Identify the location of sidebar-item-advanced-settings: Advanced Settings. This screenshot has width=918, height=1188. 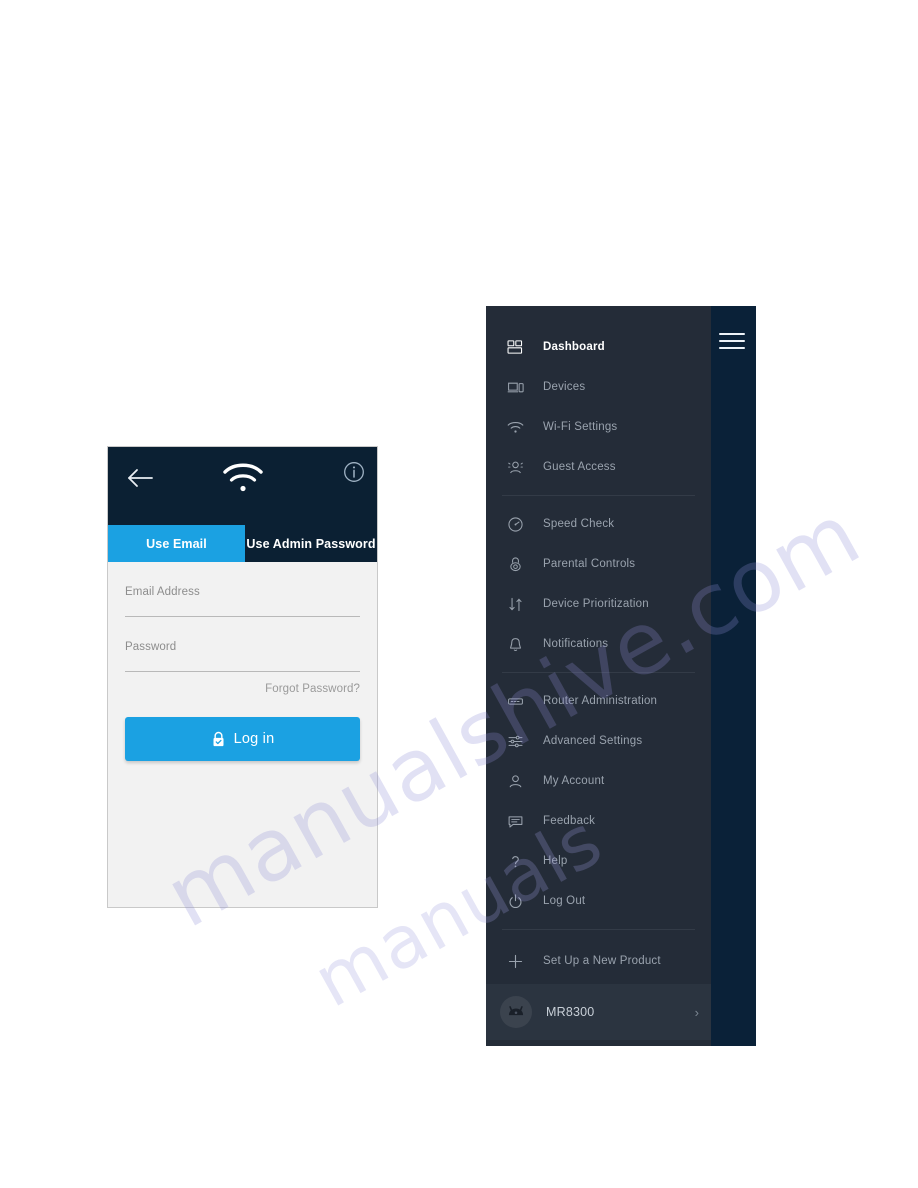
(598, 741).